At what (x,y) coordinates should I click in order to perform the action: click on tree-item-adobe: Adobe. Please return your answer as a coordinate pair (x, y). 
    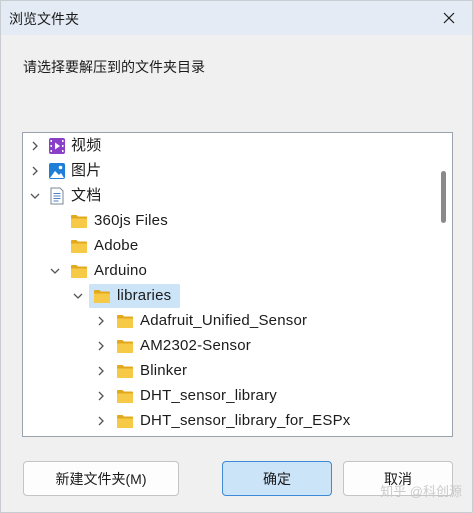
    Looking at the image, I should click on (228, 246).